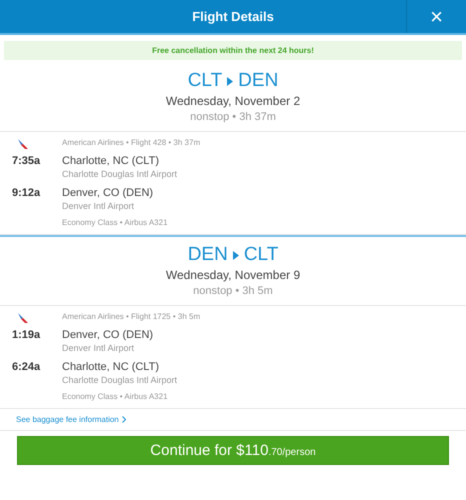  What do you see at coordinates (208, 255) in the screenshot?
I see `origin-code: DEN` at bounding box center [208, 255].